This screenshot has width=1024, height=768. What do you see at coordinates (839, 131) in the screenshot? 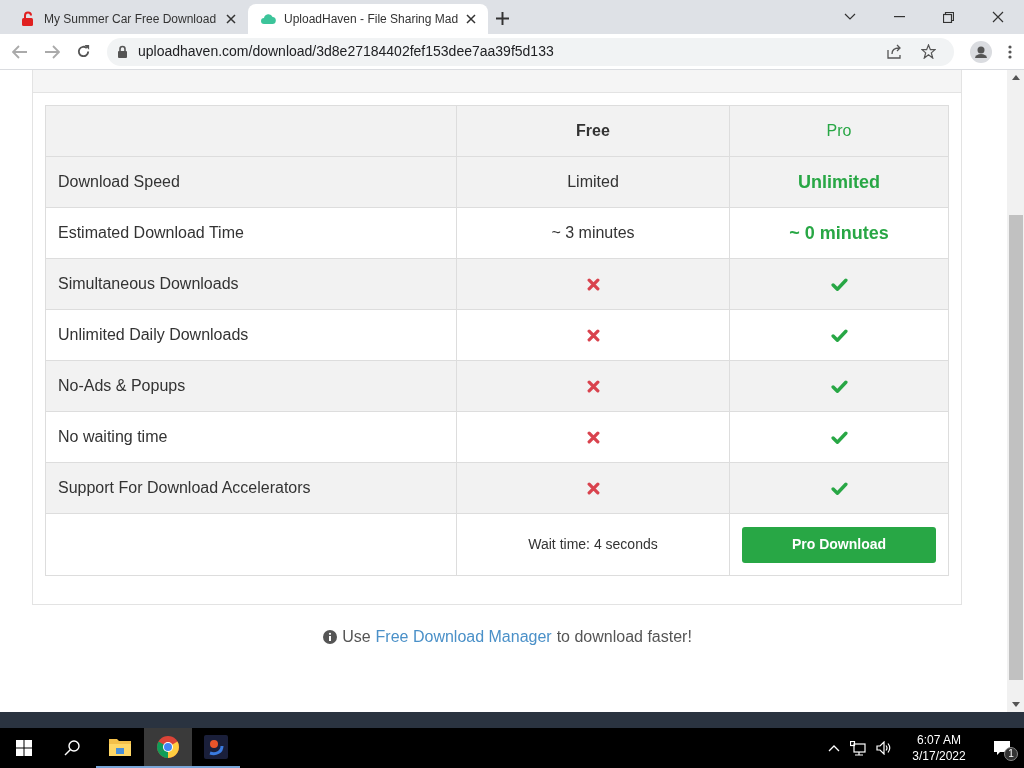
I see `column-header: Pro` at bounding box center [839, 131].